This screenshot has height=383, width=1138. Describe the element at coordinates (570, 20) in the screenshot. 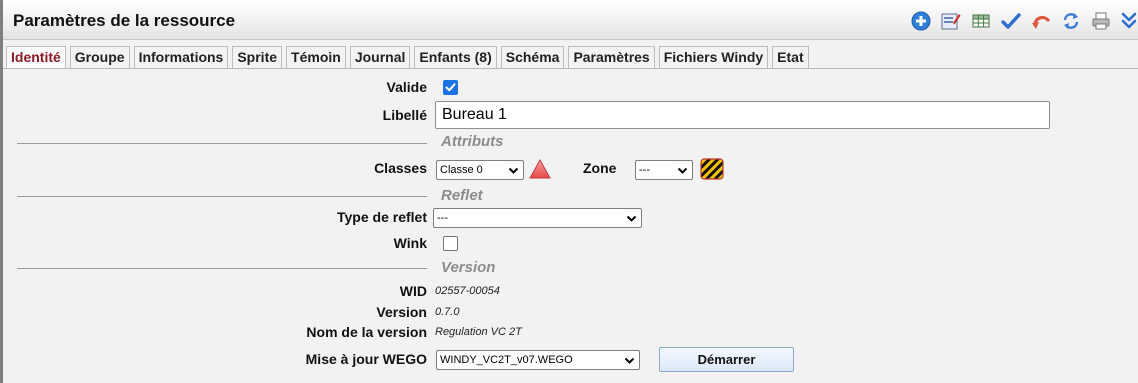

I see `title-bar: Paramètres de la ressource` at that location.